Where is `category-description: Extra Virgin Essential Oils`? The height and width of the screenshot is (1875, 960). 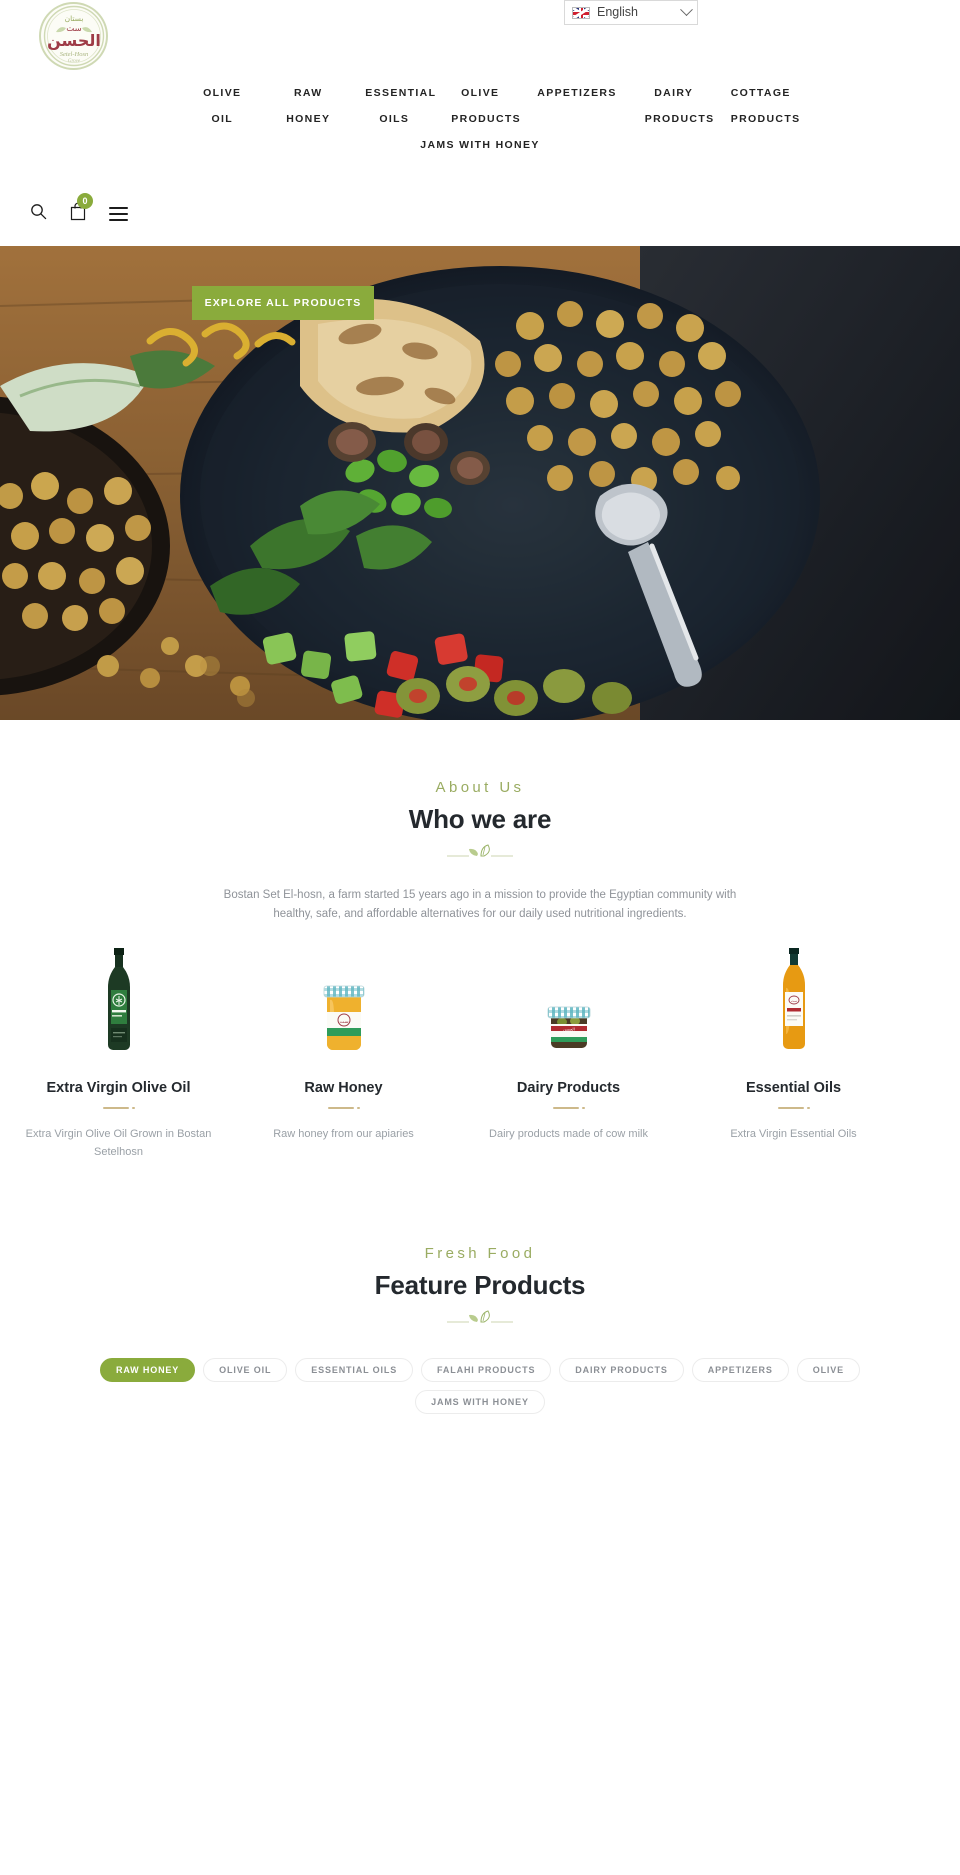 category-description: Extra Virgin Essential Oils is located at coordinates (793, 1134).